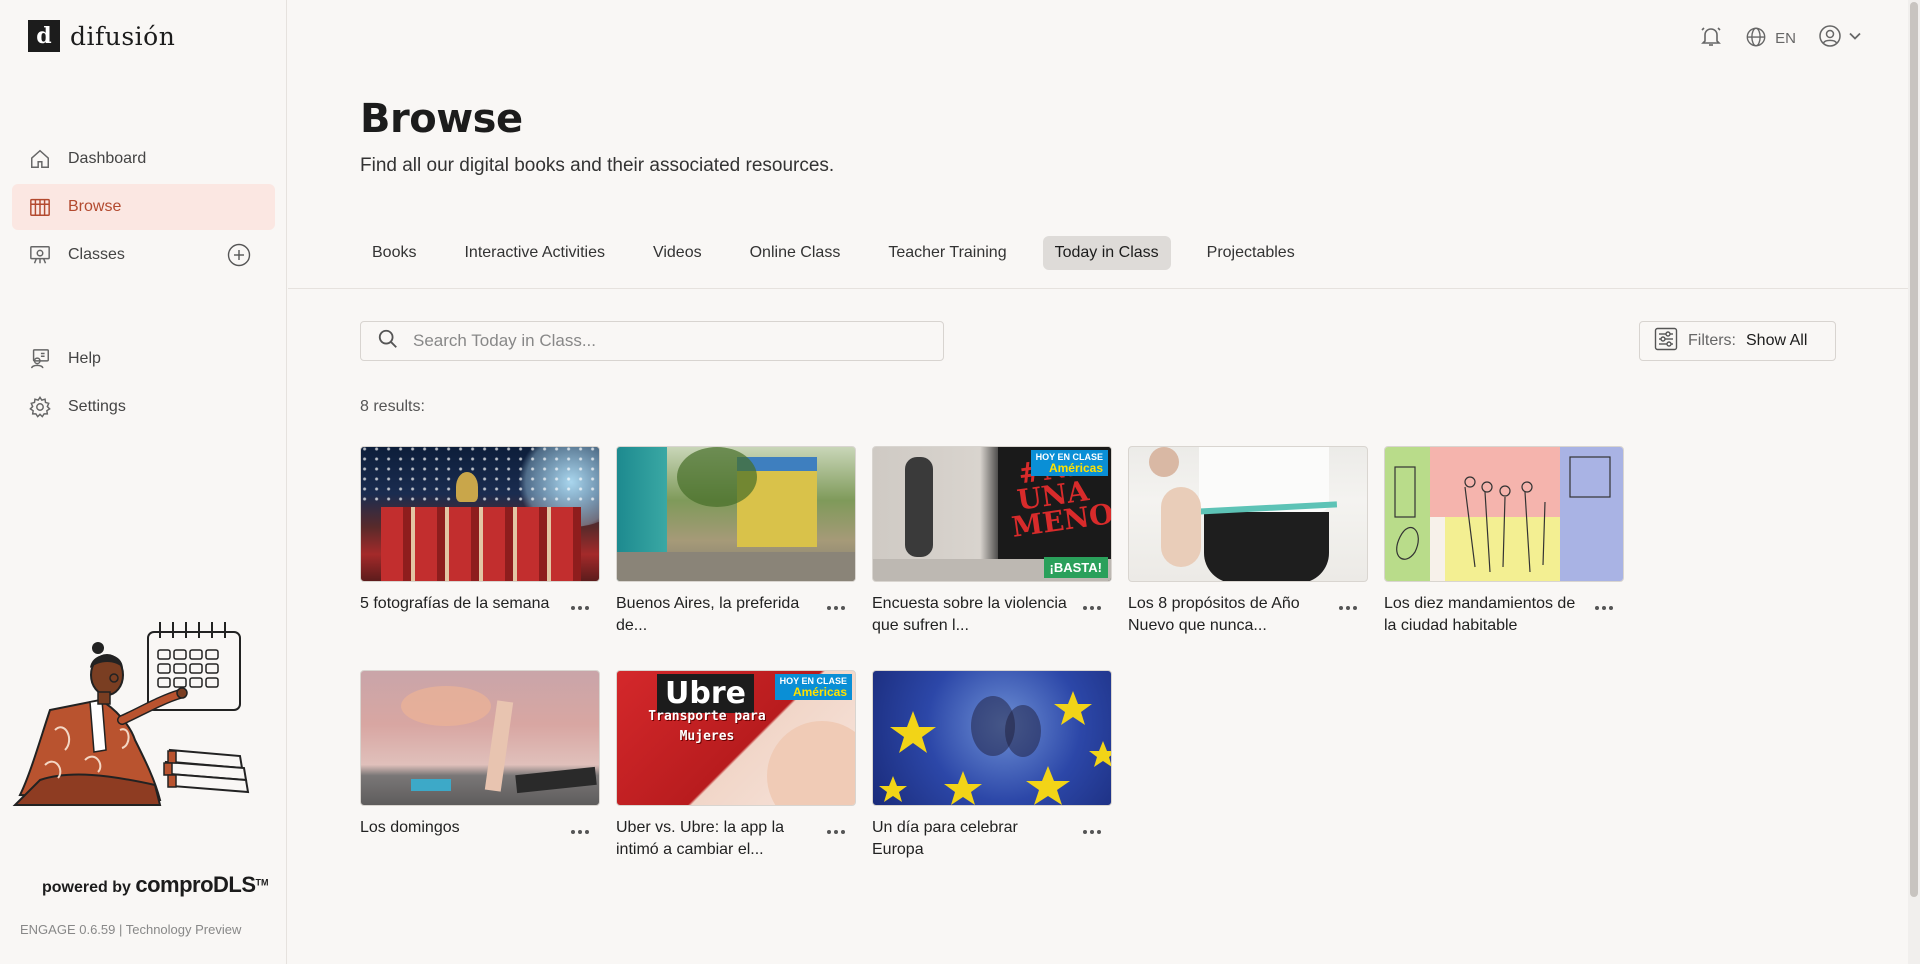 The image size is (1920, 964). What do you see at coordinates (534, 253) in the screenshot?
I see `tab-interactive-activities: Interactive Activities` at bounding box center [534, 253].